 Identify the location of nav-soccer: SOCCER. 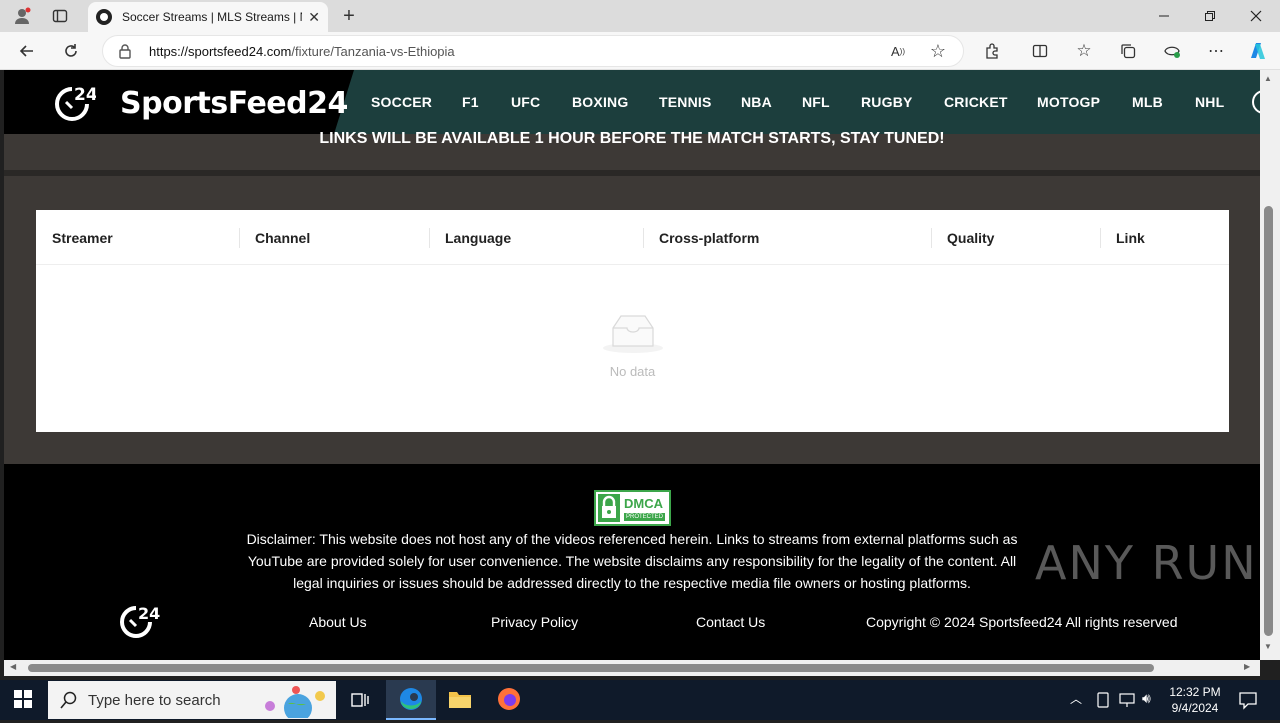
(401, 102).